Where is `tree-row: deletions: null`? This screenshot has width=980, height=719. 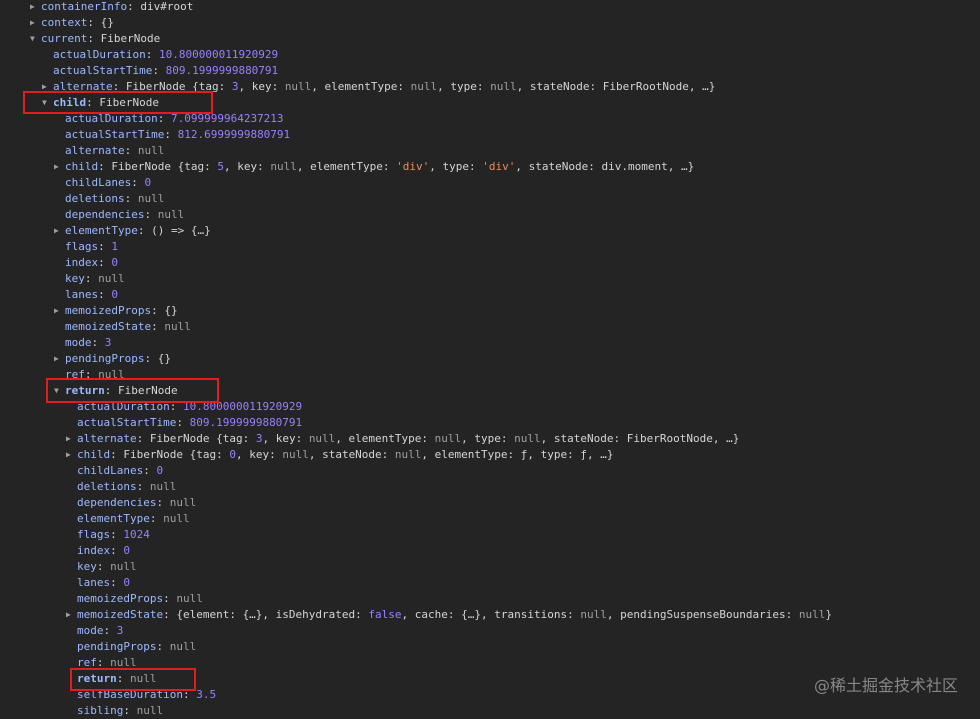 tree-row: deletions: null is located at coordinates (109, 199).